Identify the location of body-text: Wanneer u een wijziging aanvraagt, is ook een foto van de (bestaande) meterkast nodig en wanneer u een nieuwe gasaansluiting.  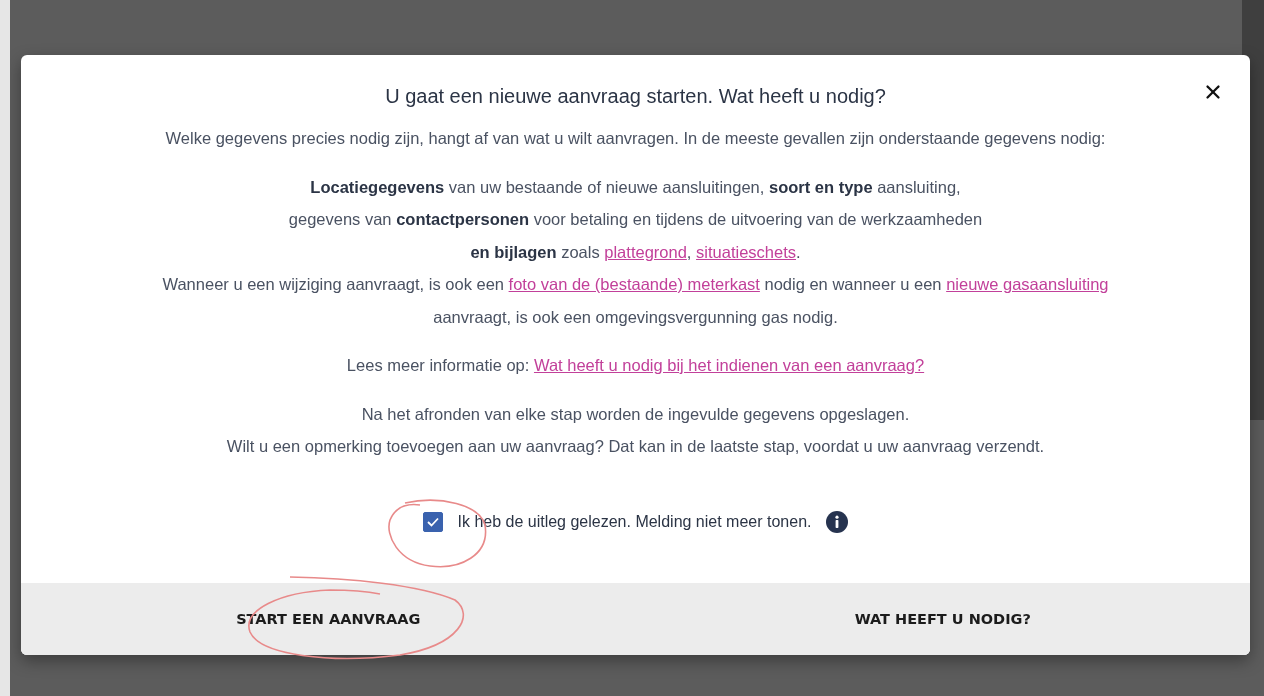
(635, 284).